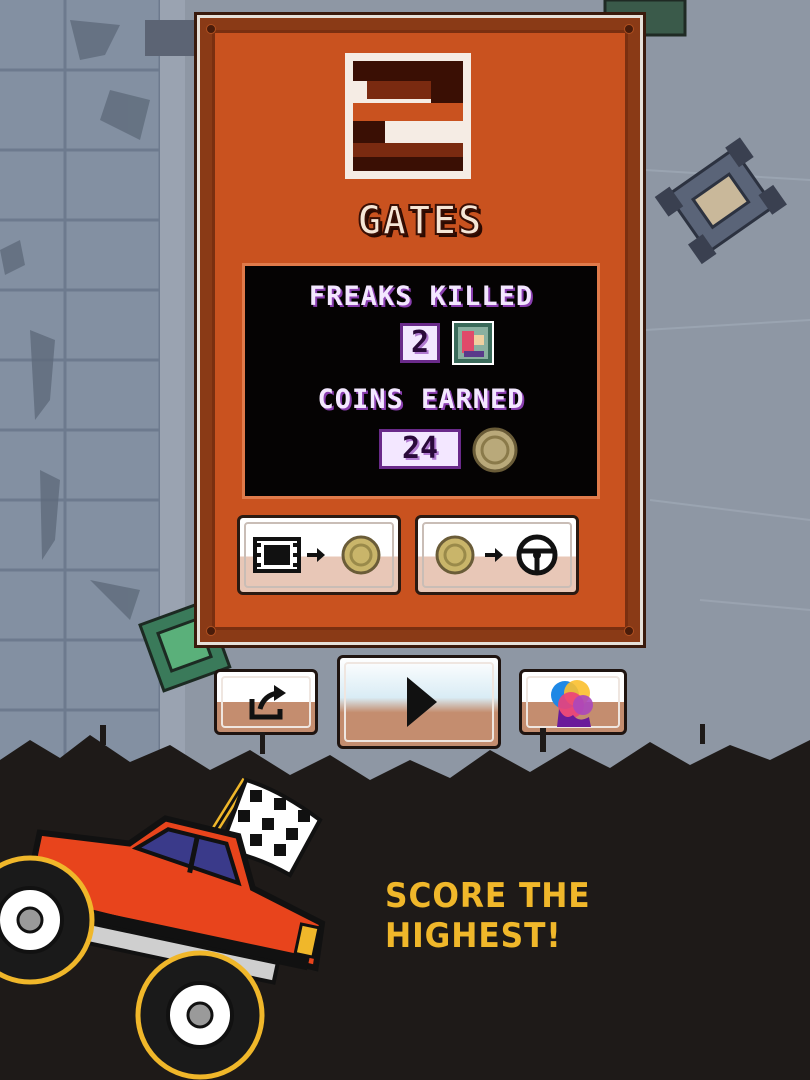 The image size is (810, 1080). What do you see at coordinates (488, 916) in the screenshot?
I see `promo-tagline: SCORE THE HIGHEST!` at bounding box center [488, 916].